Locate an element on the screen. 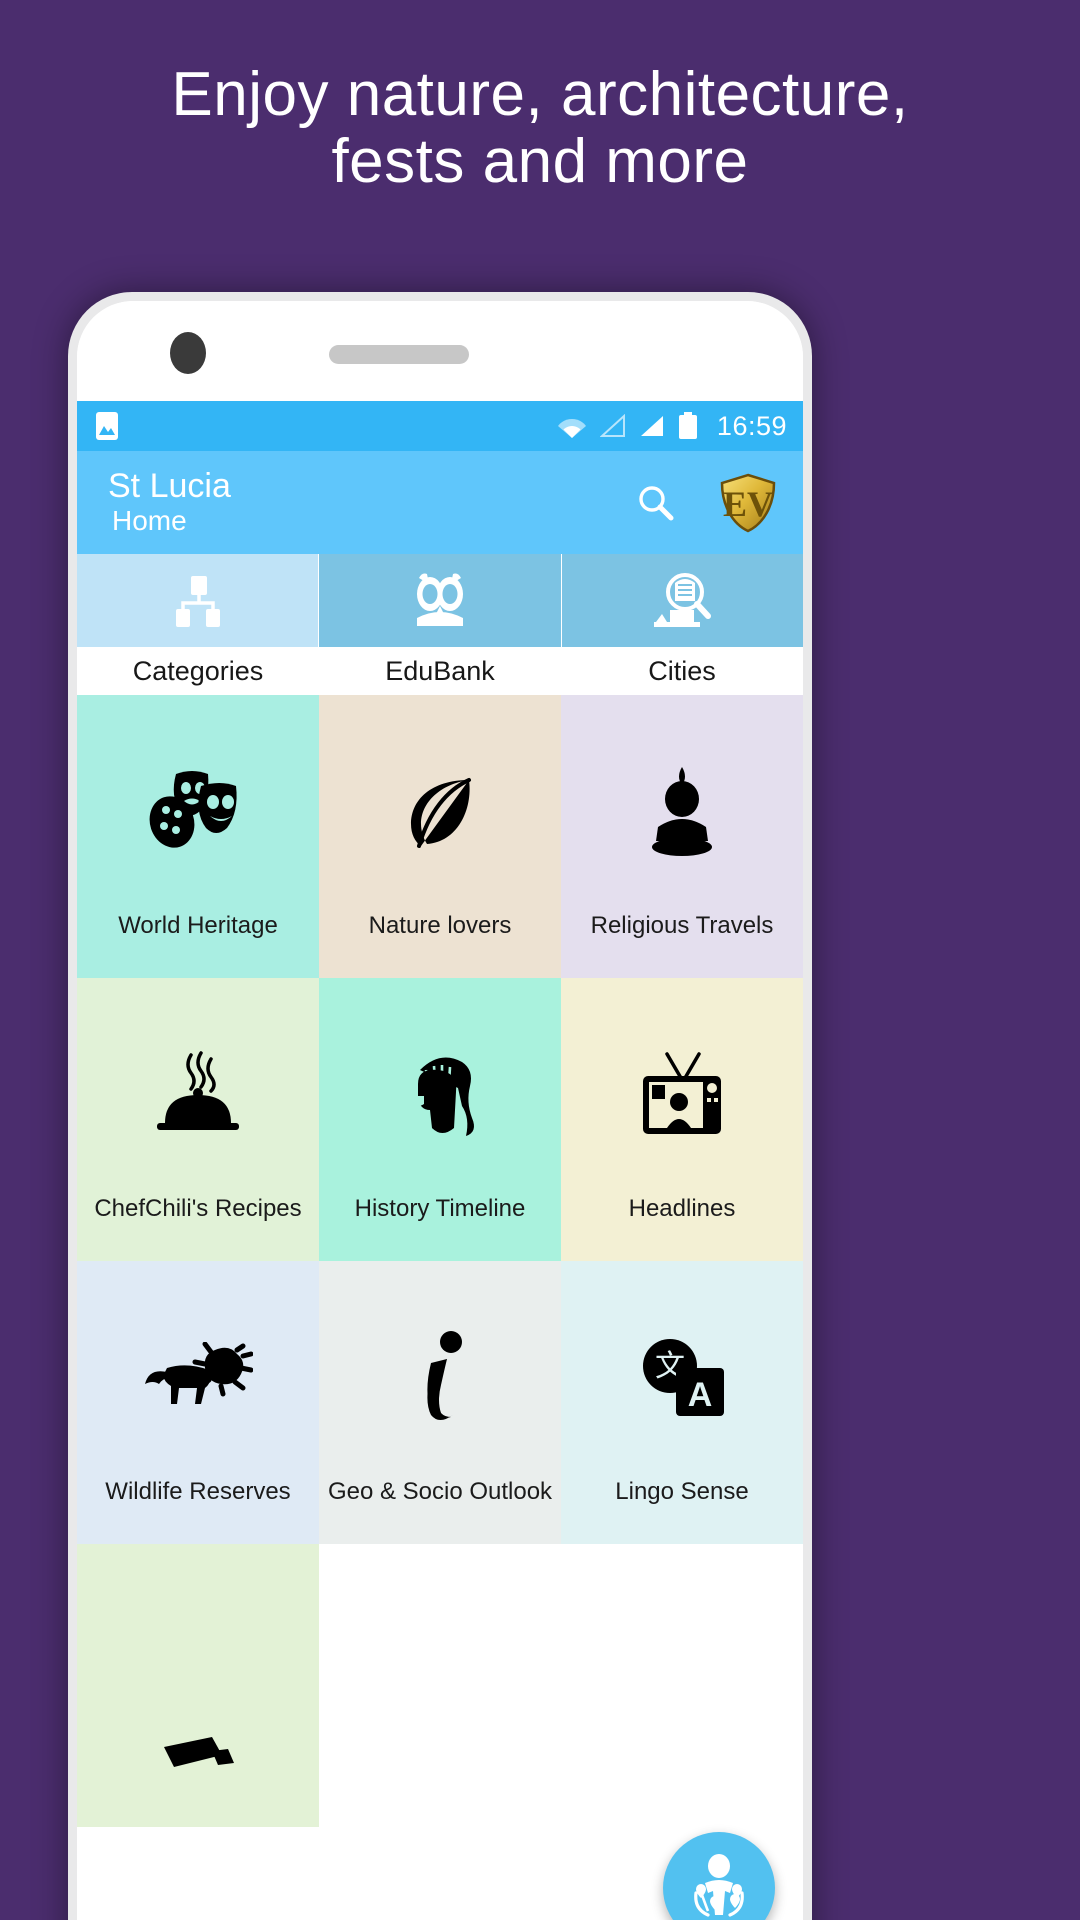 Image resolution: width=1080 pixels, height=1920 pixels. grid-label: Nature lovers is located at coordinates (440, 925).